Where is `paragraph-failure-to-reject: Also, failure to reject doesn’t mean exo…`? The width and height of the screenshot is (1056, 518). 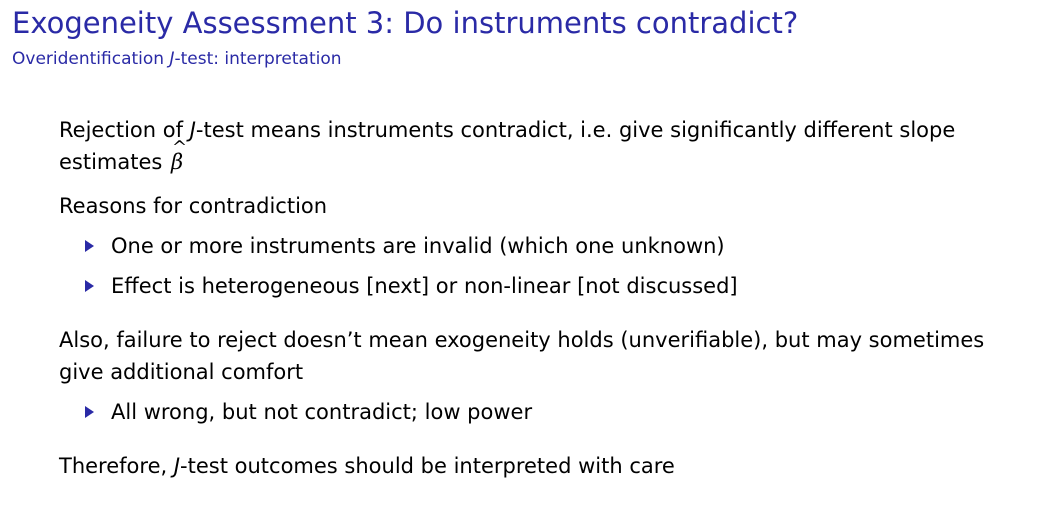
paragraph-failure-to-reject: Also, failure to reject doesn’t mean exo… is located at coordinates (522, 356).